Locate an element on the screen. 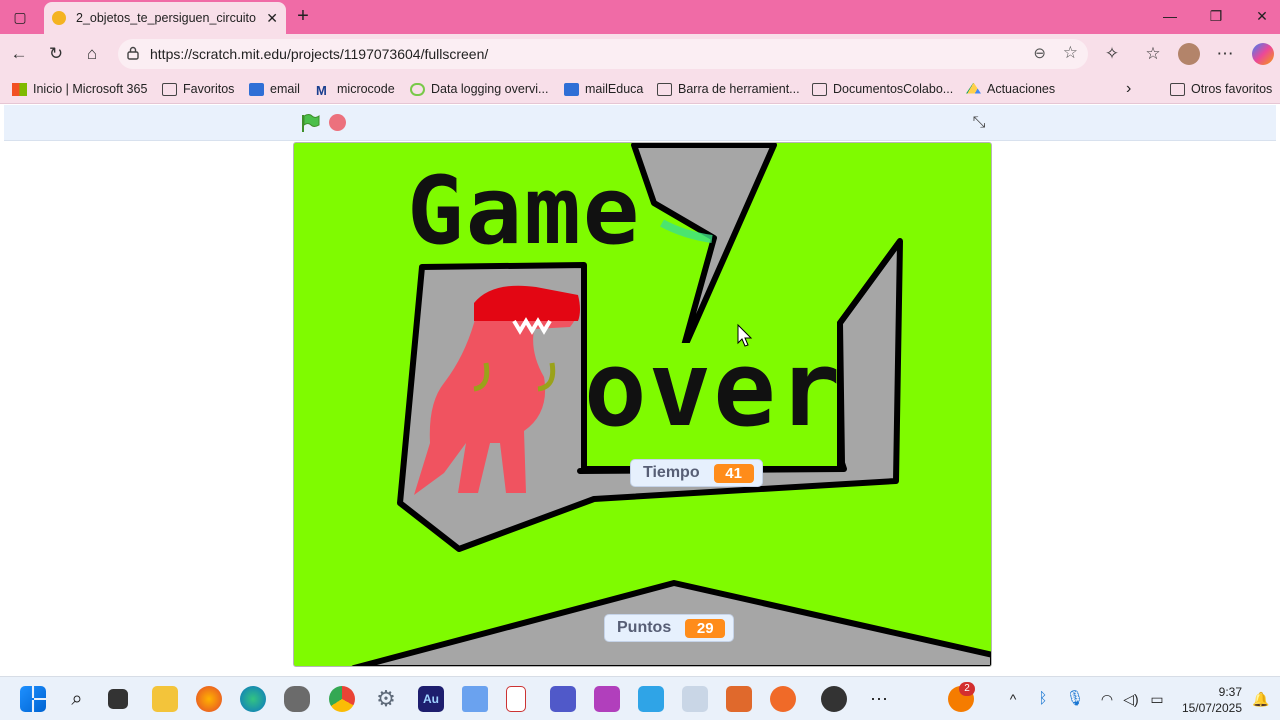 The image size is (1280, 720). data-logging-icon is located at coordinates (417, 89).